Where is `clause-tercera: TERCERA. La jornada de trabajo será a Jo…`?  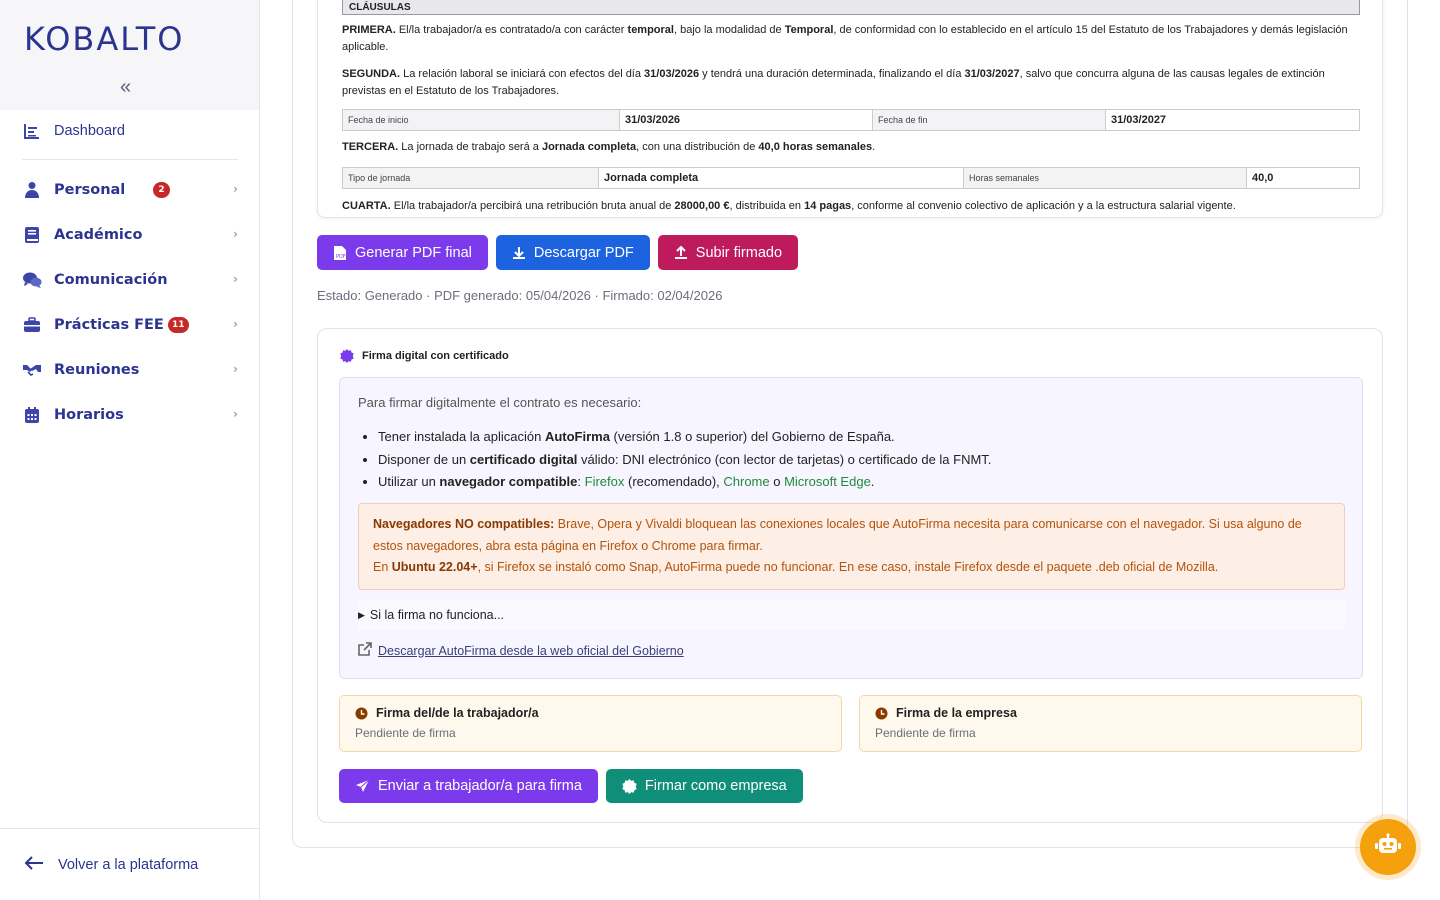
clause-tercera: TERCERA. La jornada de trabajo será a Jo… is located at coordinates (609, 147).